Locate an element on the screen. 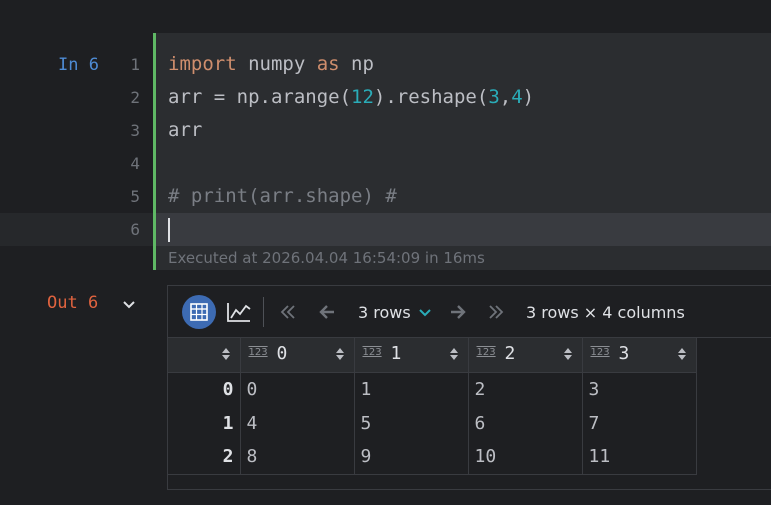  column-header: 123 2 is located at coordinates (525, 355).